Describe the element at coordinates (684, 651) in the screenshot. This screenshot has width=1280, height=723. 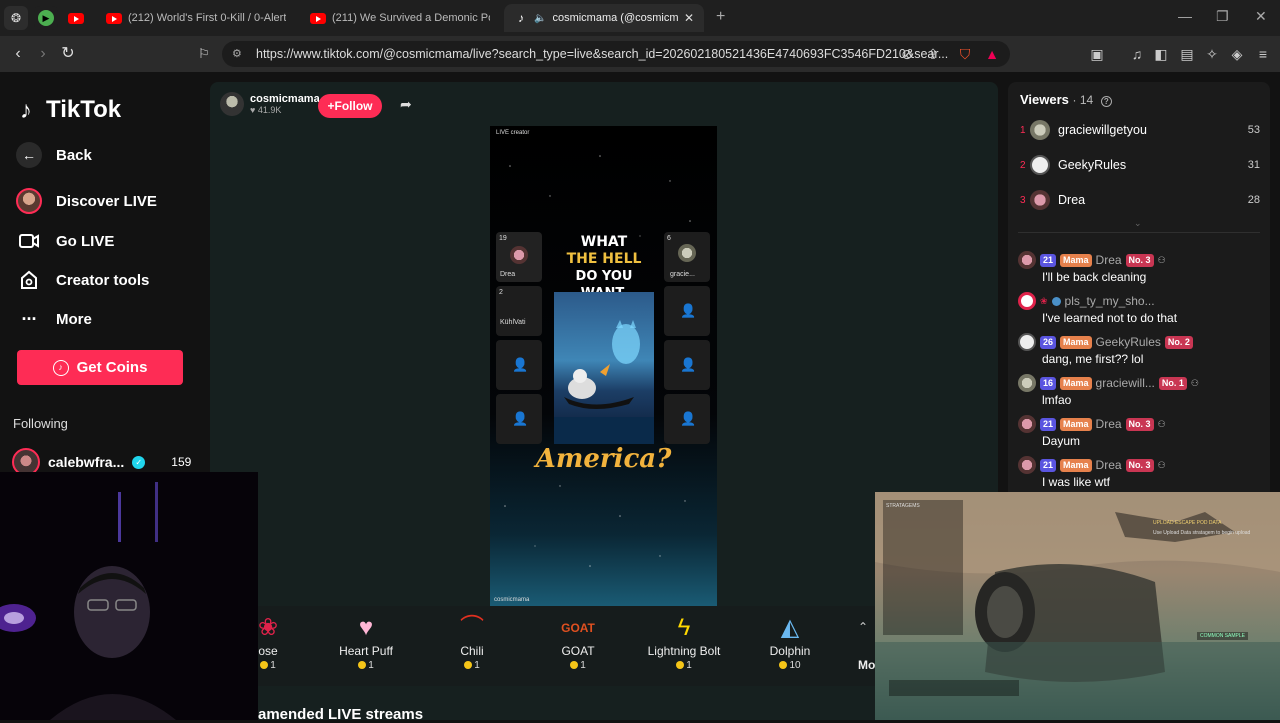
I see `gift-name: Lightning Bolt` at that location.